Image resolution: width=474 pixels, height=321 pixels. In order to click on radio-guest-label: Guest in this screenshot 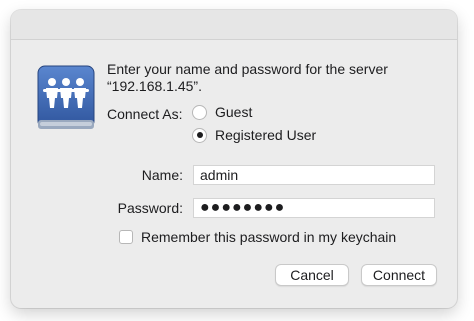, I will do `click(234, 112)`.